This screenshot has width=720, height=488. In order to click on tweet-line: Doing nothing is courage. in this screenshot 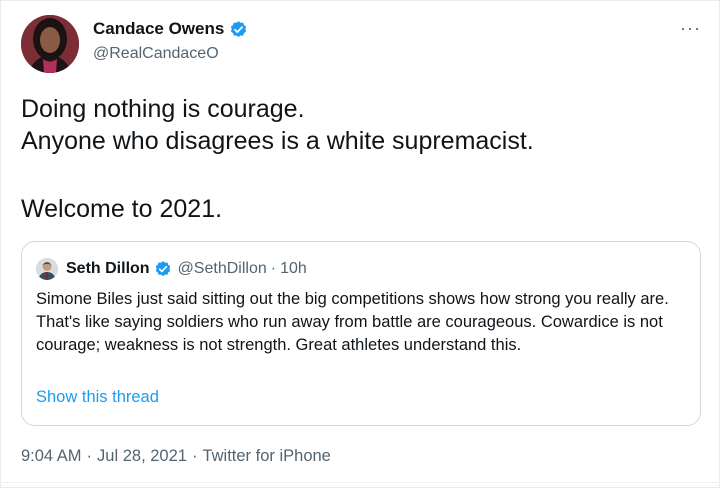, I will do `click(163, 109)`.